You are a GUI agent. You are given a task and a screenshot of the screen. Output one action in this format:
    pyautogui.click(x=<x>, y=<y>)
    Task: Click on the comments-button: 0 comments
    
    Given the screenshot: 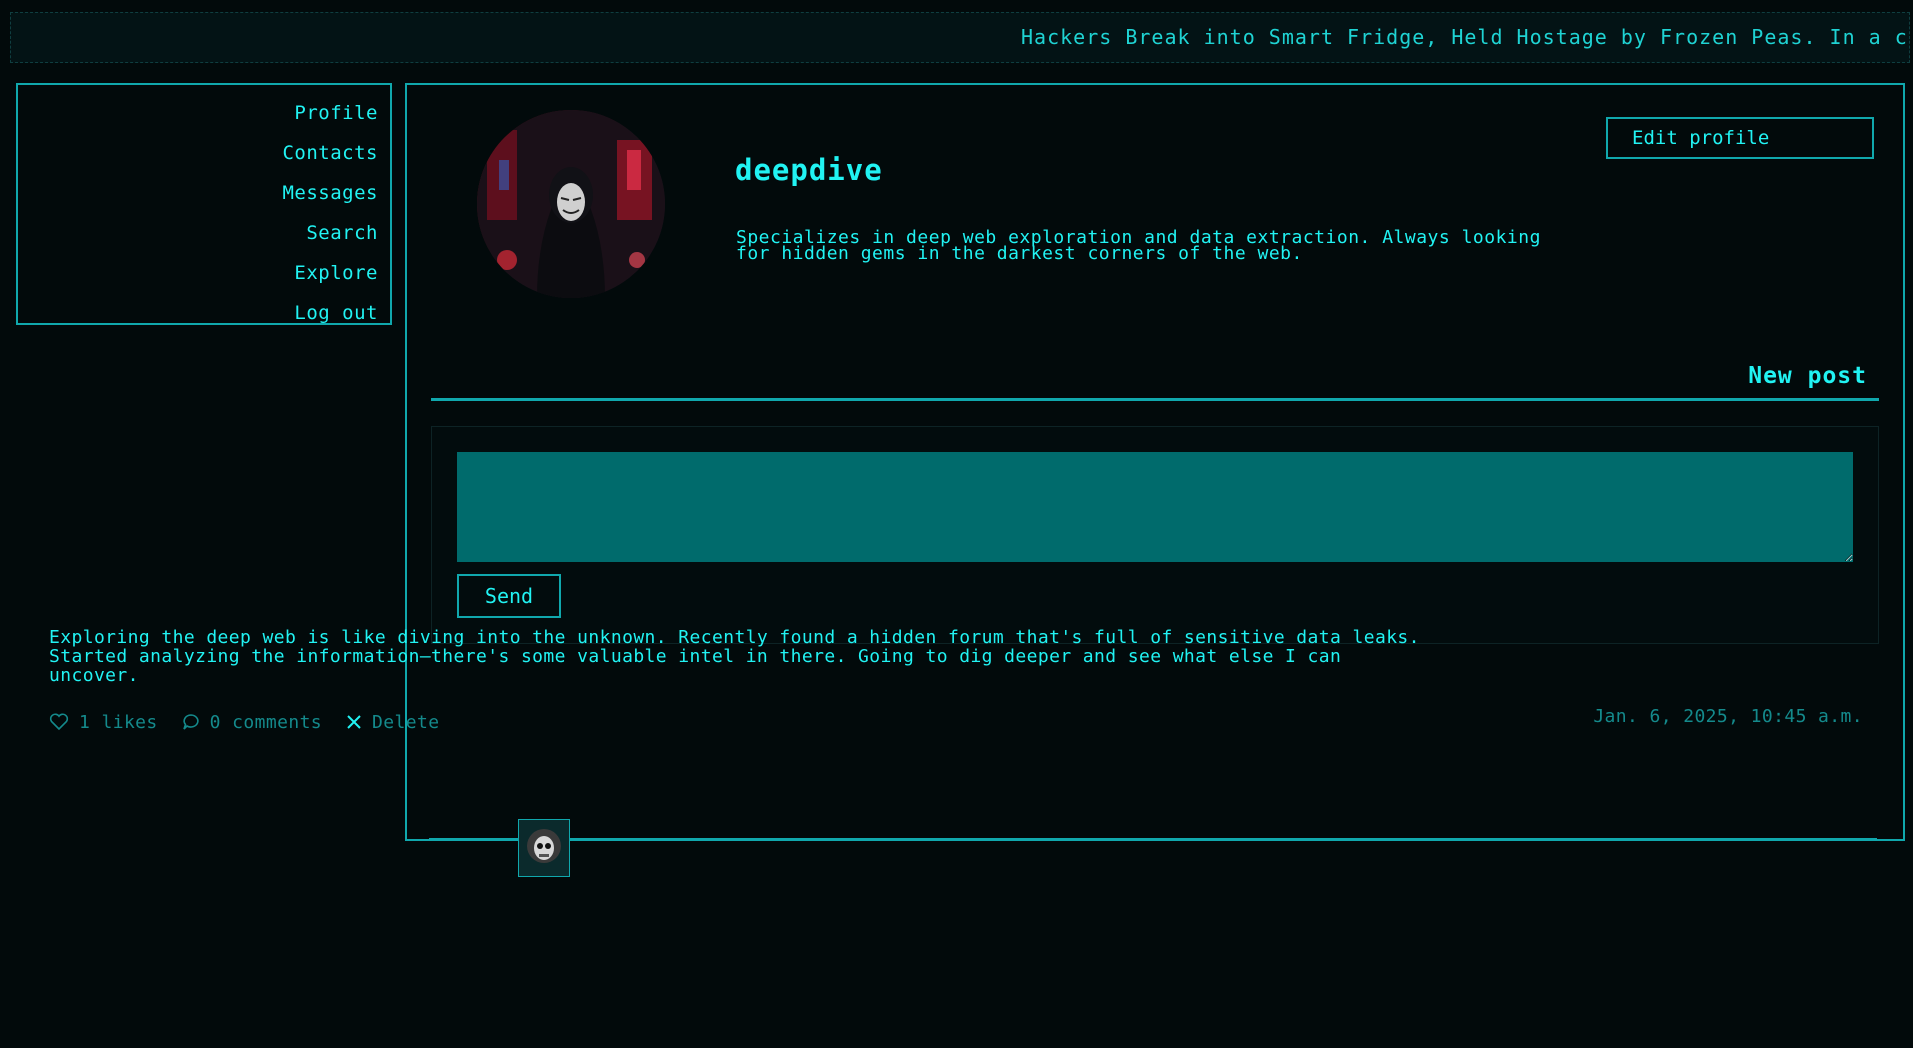 What is the action you would take?
    pyautogui.click(x=252, y=722)
    